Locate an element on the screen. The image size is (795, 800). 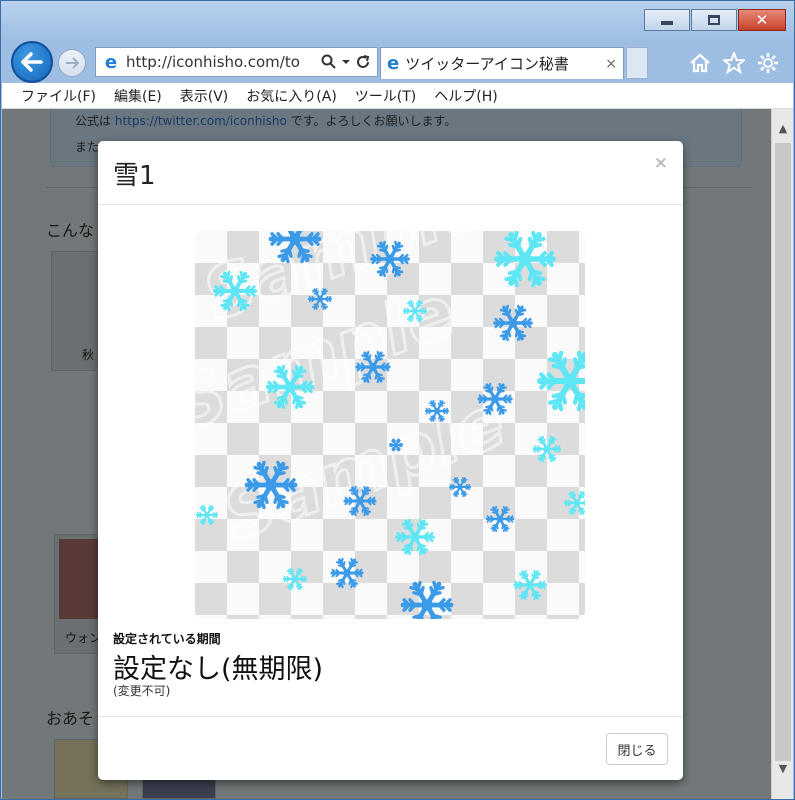
period-note: (変更不可) is located at coordinates (142, 691).